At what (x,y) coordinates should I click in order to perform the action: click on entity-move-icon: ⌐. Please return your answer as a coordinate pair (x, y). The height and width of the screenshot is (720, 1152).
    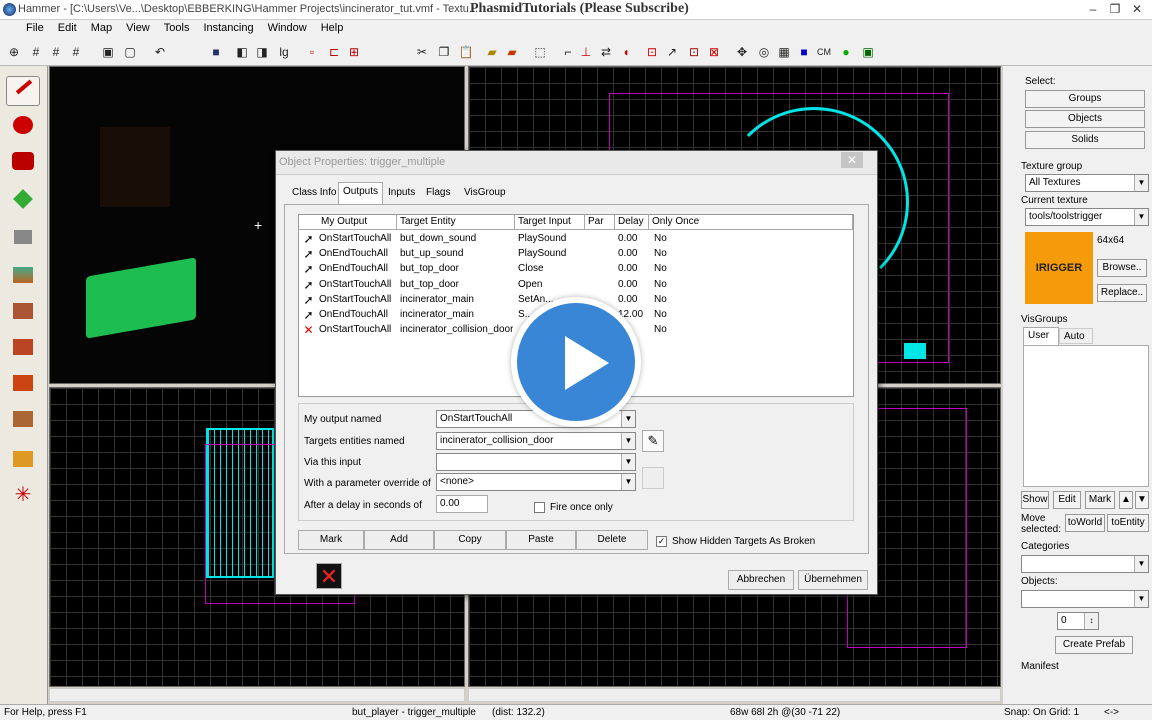
    Looking at the image, I should click on (568, 52).